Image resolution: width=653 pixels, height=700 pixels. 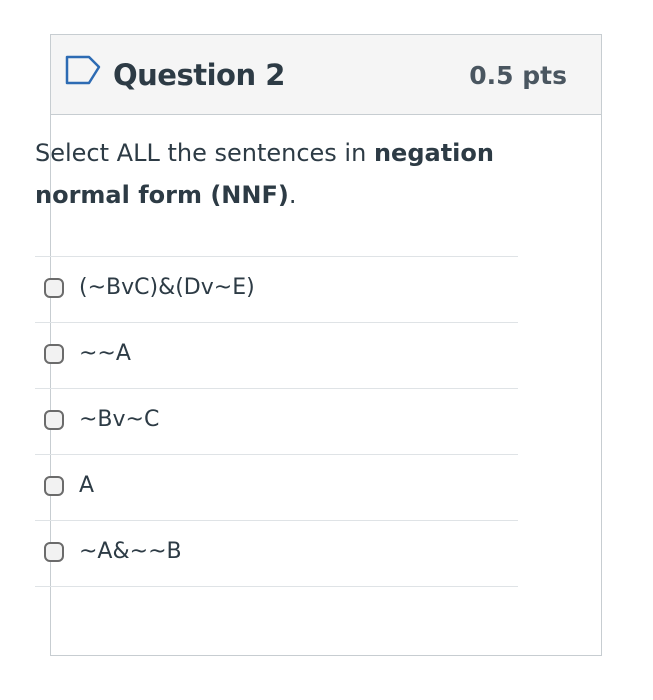 What do you see at coordinates (86, 486) in the screenshot?
I see `answer-label: A` at bounding box center [86, 486].